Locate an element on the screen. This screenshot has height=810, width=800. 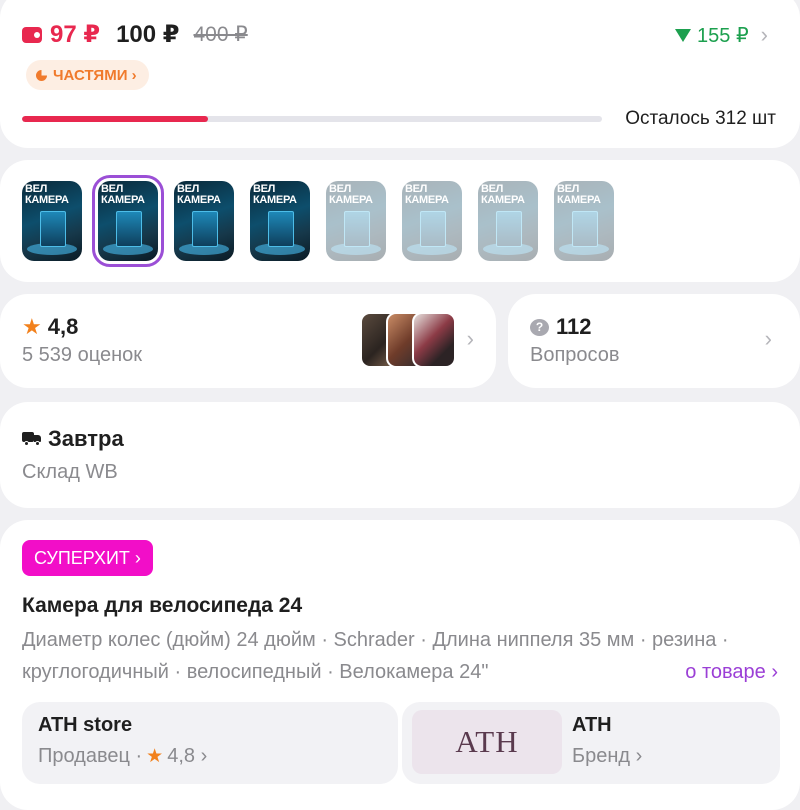
seller-name: ATH store is located at coordinates (85, 725).